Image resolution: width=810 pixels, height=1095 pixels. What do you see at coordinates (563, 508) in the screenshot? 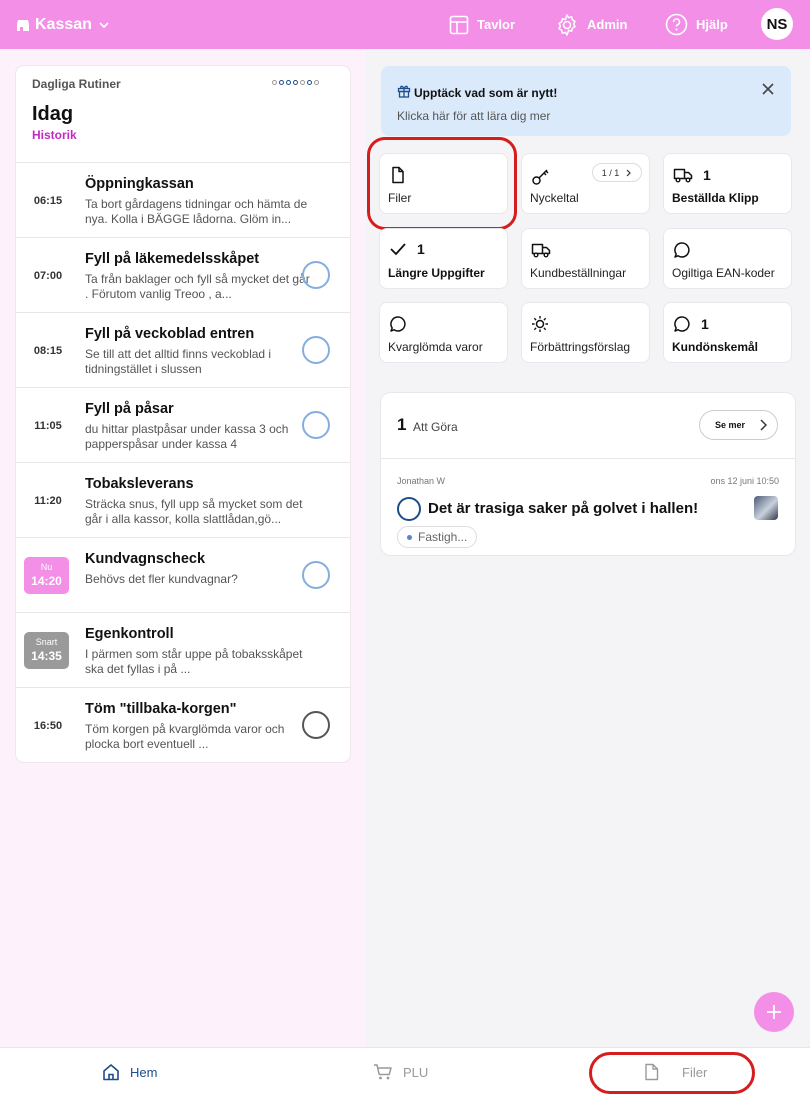
I see `task-title: Det är trasiga saker på golvet i hallen!` at bounding box center [563, 508].